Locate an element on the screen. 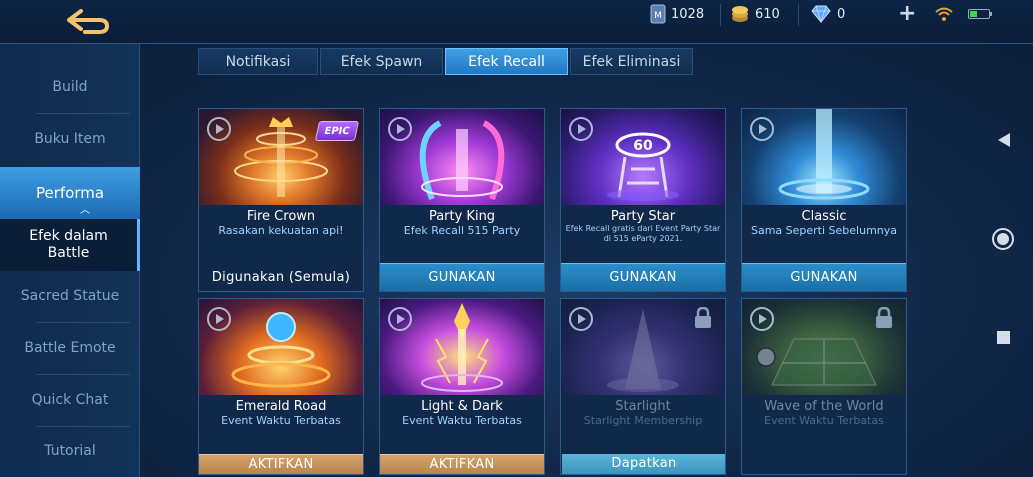 The height and width of the screenshot is (477, 1033). ticket-counter: M 1028 is located at coordinates (677, 14).